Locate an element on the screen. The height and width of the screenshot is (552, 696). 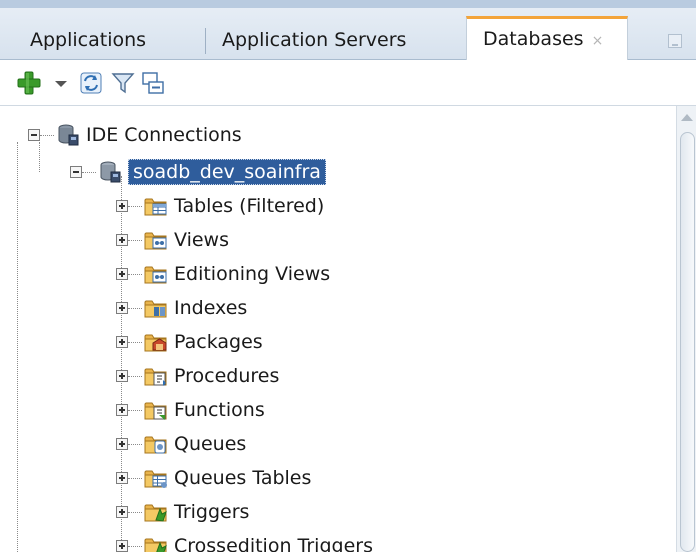
collapse-all-icon is located at coordinates (153, 83).